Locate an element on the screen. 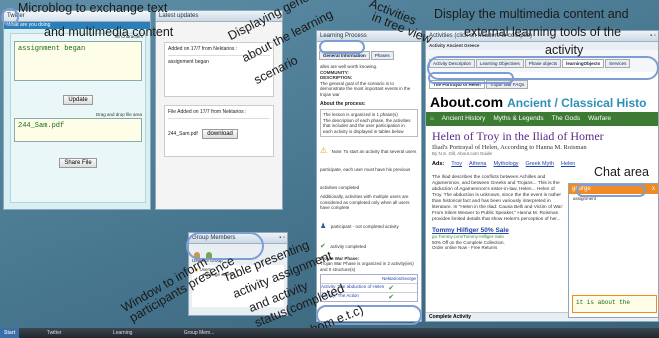 Image resolution: width=659 pixels, height=338 pixels. annotation-multimedia-2: external learning tools of the is located at coordinates (543, 32).